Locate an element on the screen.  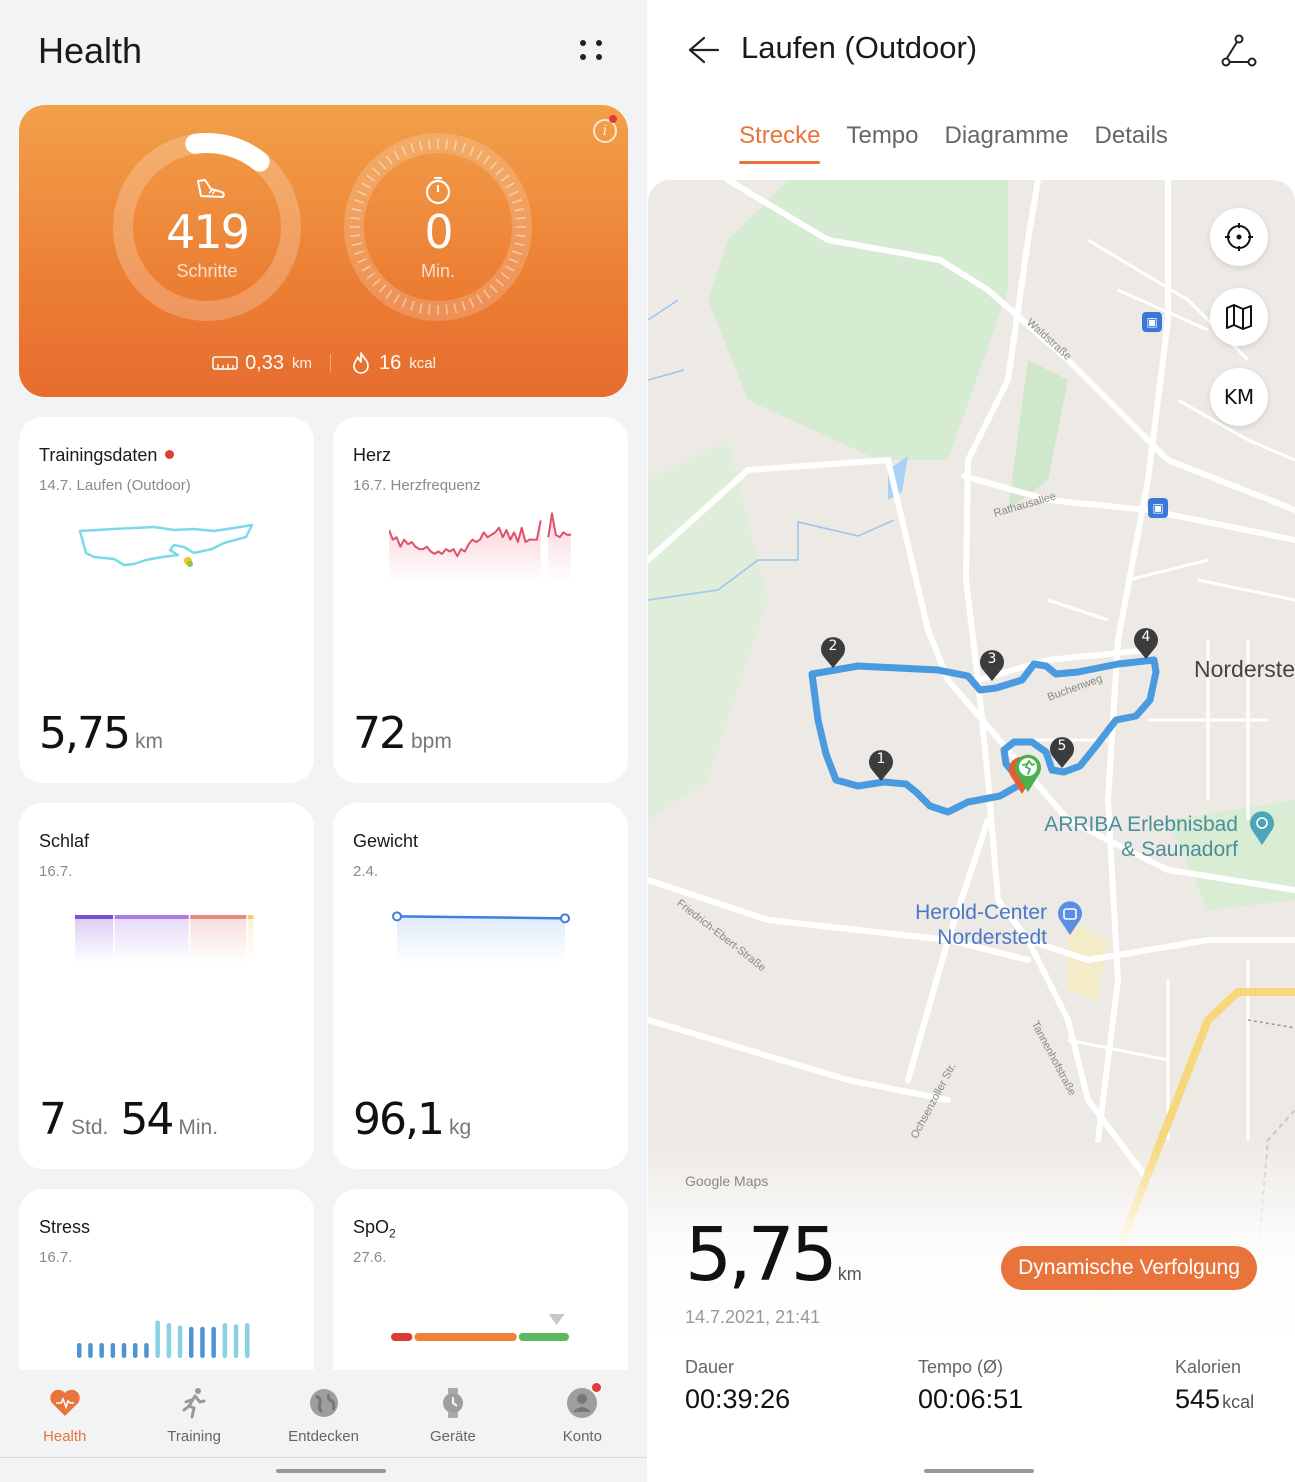
locate-icon is located at coordinates (1239, 237).